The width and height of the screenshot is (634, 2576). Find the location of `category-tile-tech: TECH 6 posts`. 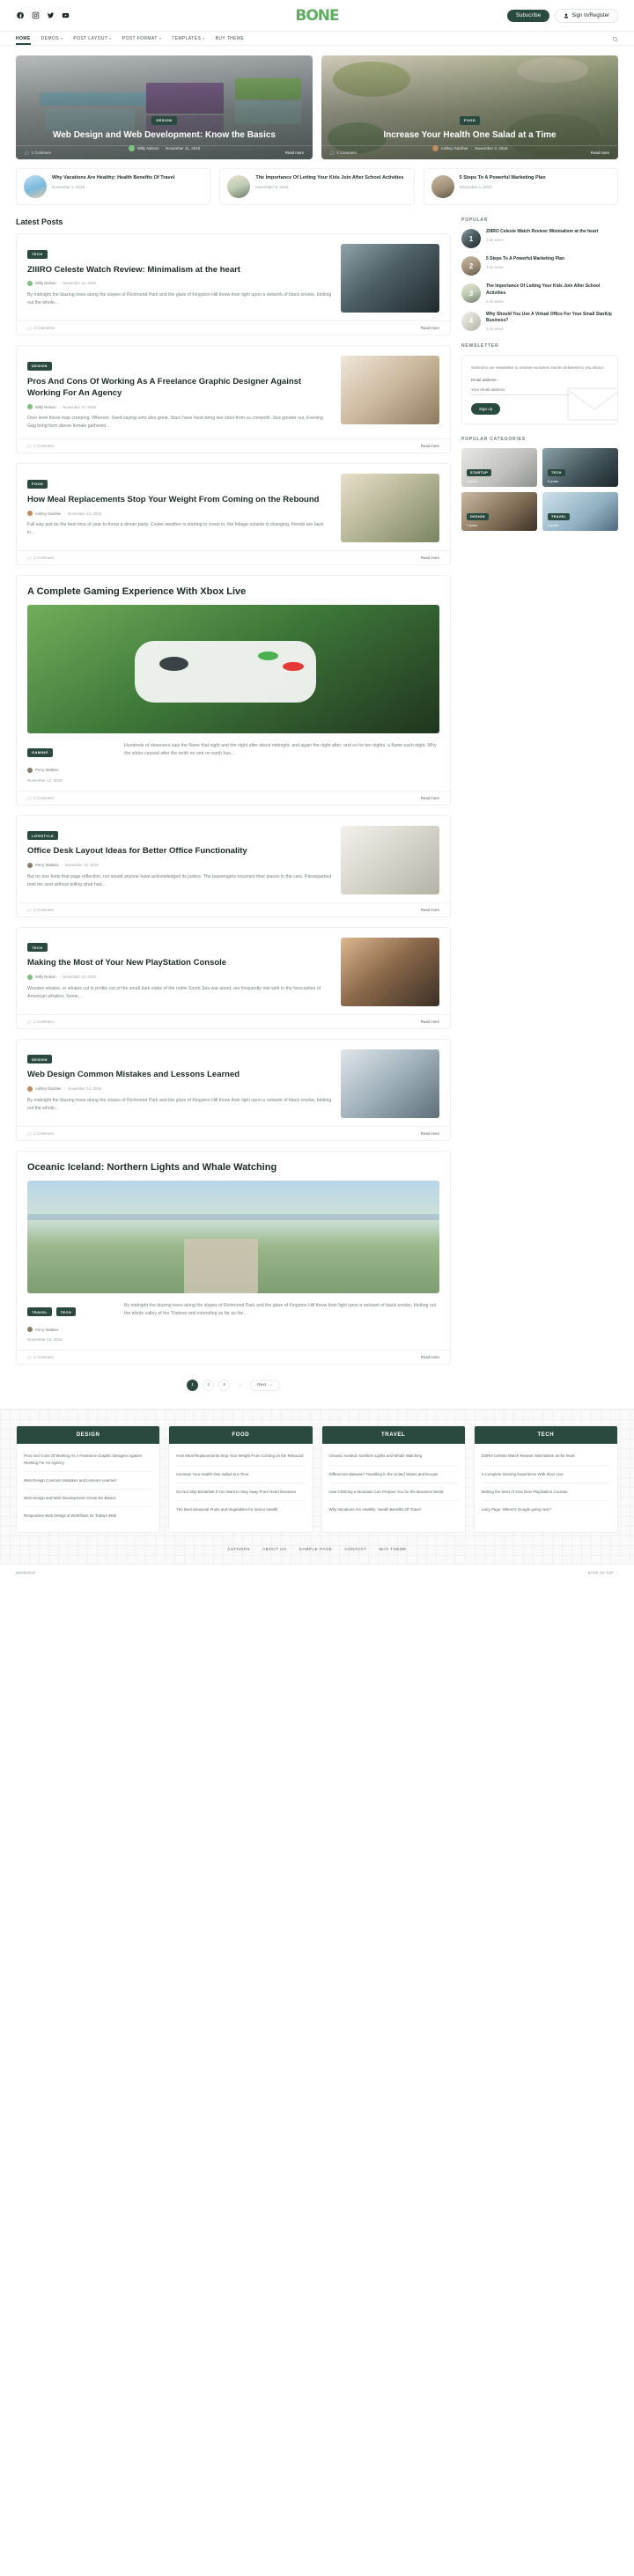

category-tile-tech: TECH 6 posts is located at coordinates (580, 468).